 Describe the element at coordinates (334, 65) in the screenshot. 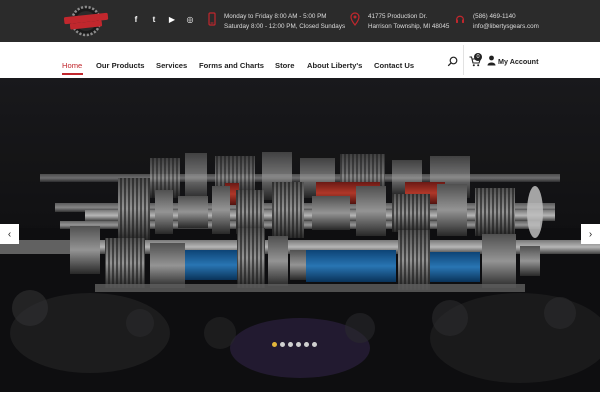

I see `nav-item-about: About Liberty's` at that location.